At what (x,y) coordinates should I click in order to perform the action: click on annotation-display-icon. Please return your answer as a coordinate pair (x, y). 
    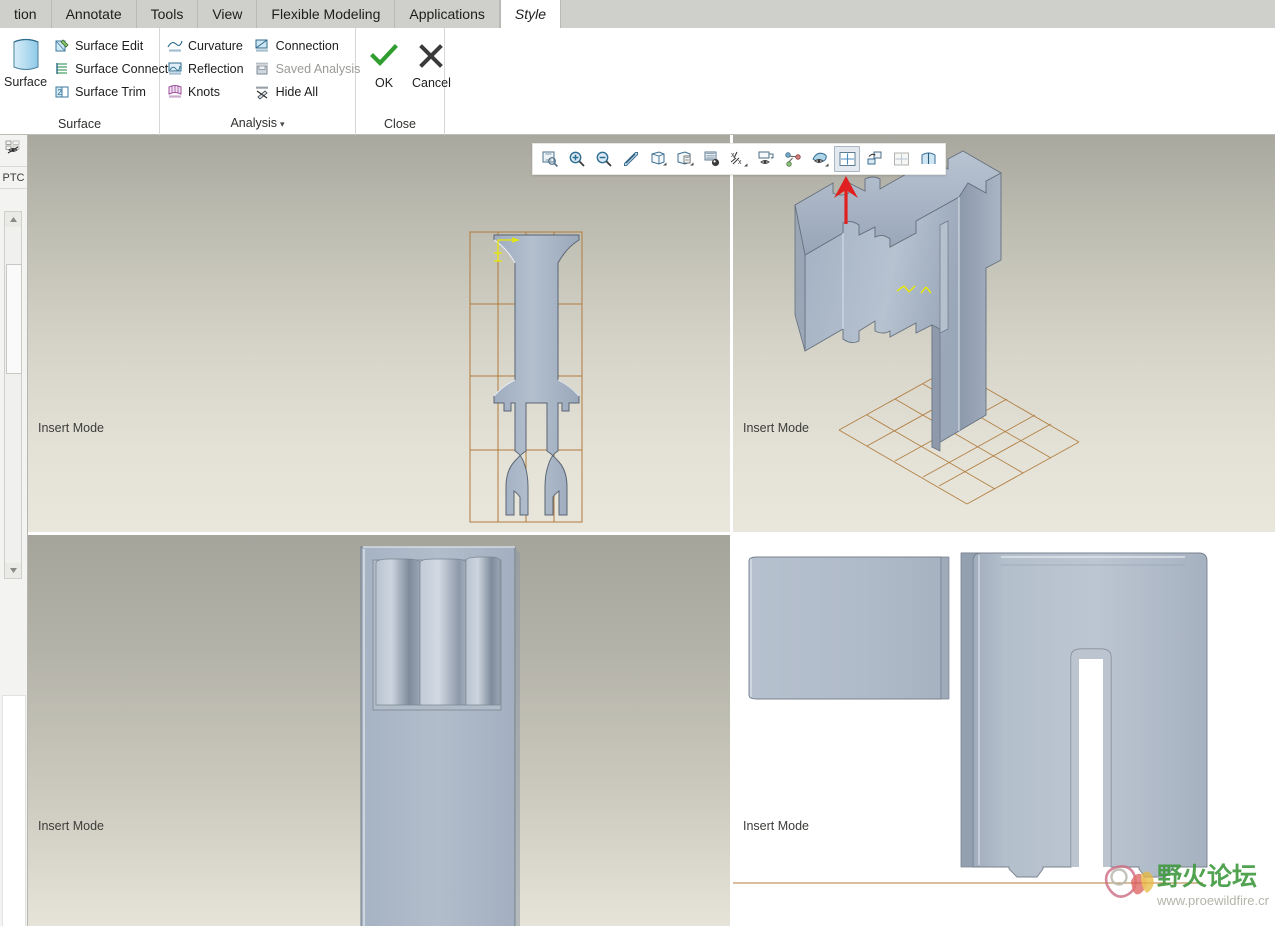
    Looking at the image, I should click on (766, 159).